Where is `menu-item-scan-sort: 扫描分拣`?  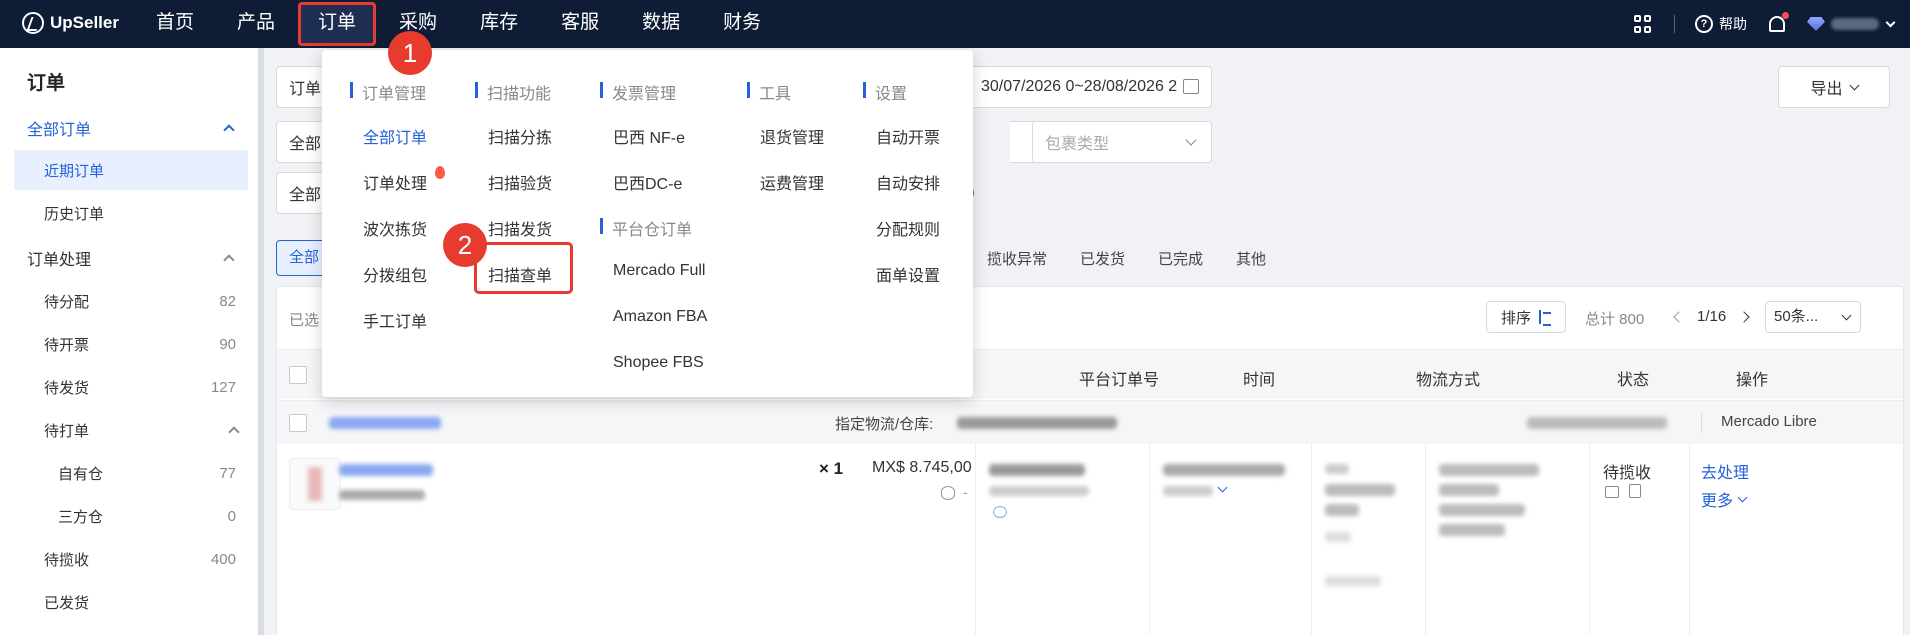
menu-item-scan-sort: 扫描分拣 is located at coordinates (520, 136).